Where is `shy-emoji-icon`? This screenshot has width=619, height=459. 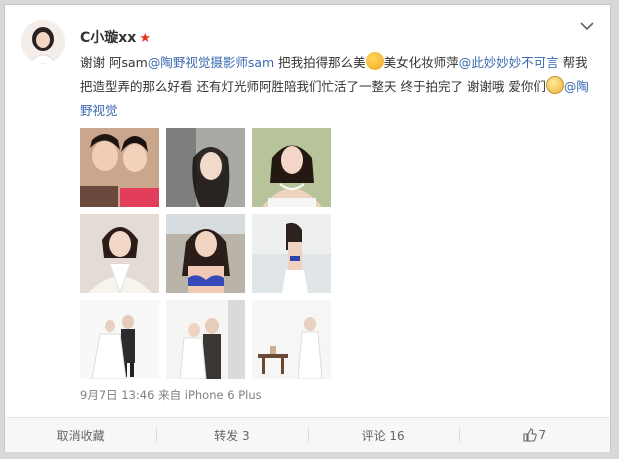 shy-emoji-icon is located at coordinates (554, 85).